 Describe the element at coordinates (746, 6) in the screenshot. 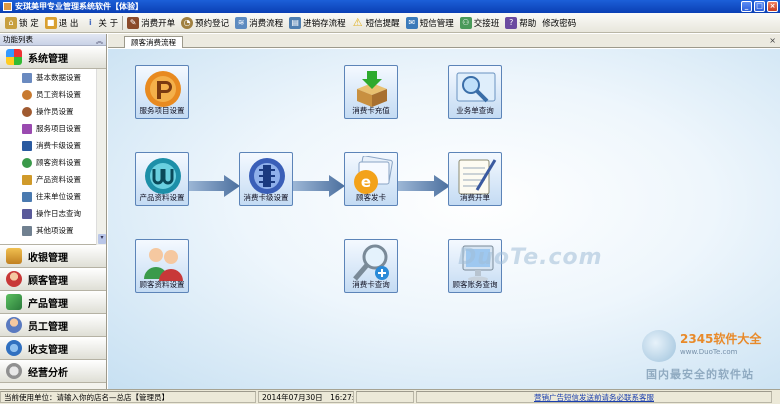

I see `minimize-button: _` at that location.